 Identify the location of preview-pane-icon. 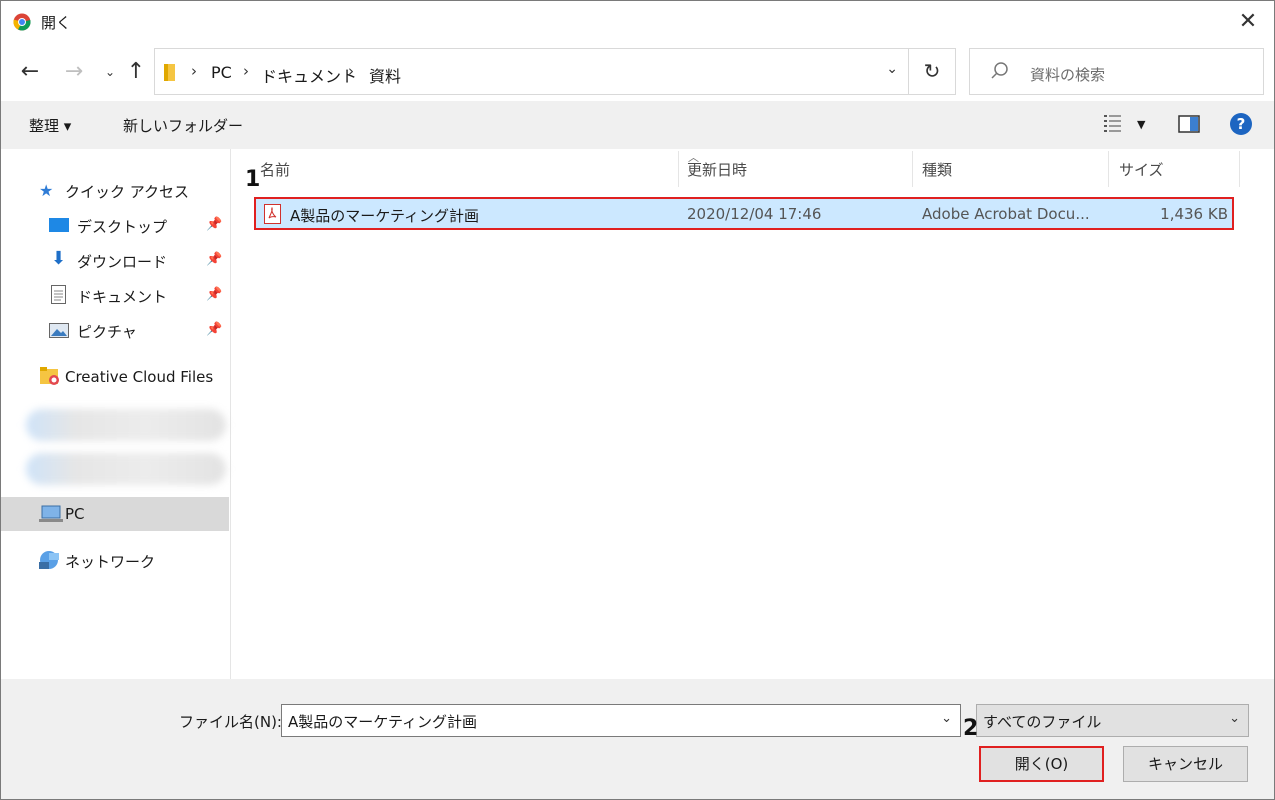
(1189, 124).